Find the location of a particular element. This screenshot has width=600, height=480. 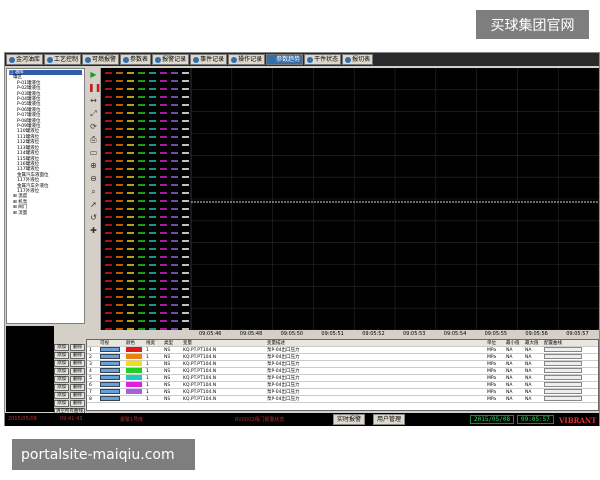

play-icon: ▶ is located at coordinates (93, 75).